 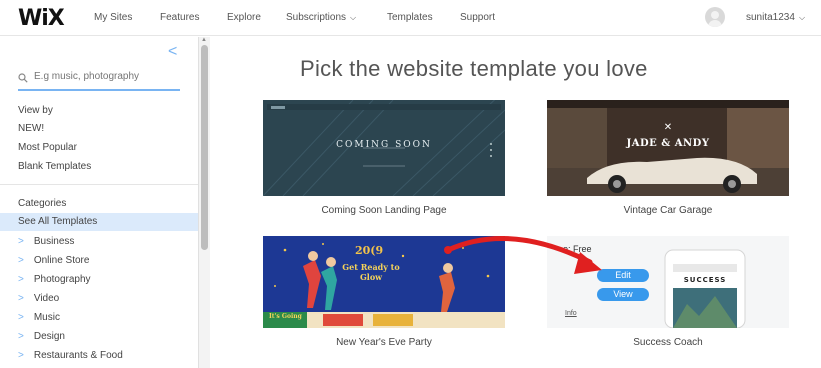 I want to click on wix-logo: WiX, so click(x=41, y=18).